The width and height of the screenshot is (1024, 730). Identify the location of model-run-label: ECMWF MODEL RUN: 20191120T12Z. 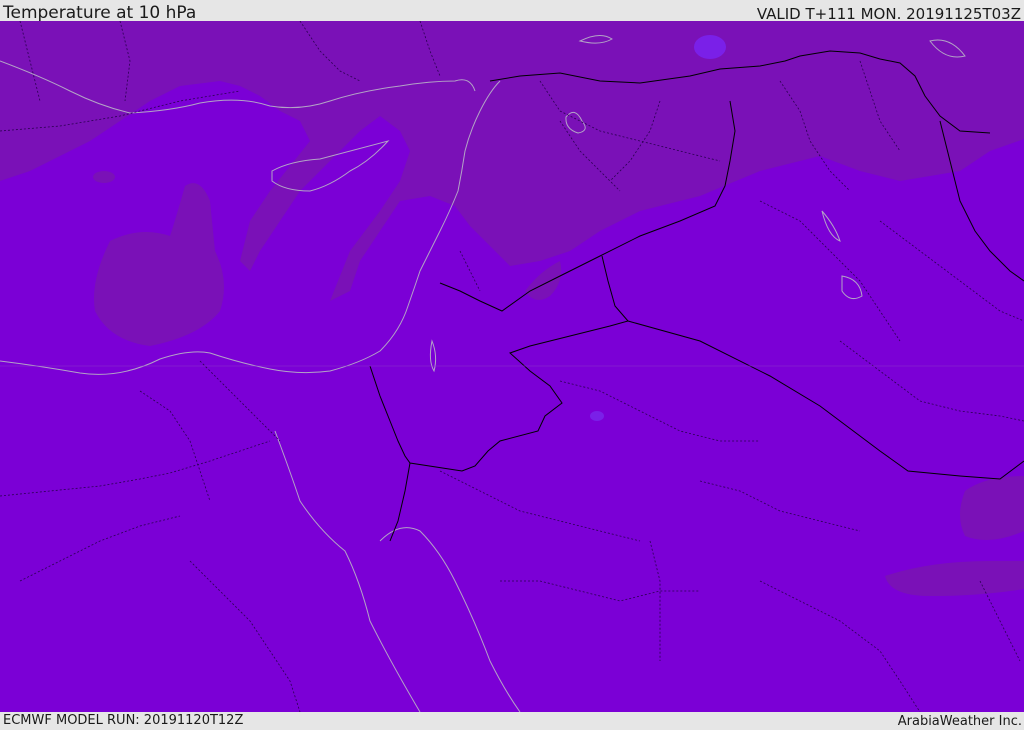
(123, 720).